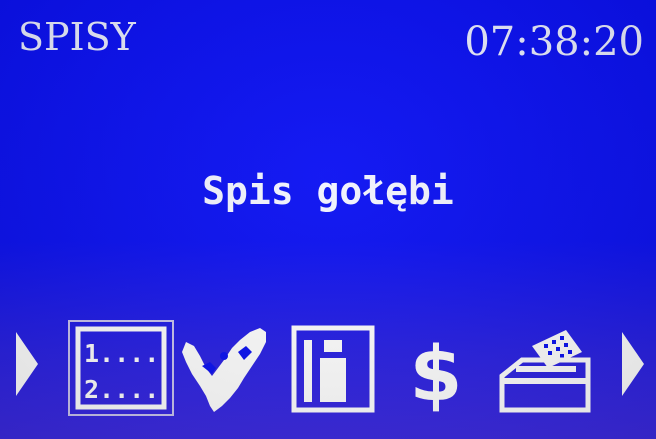  What do you see at coordinates (328, 191) in the screenshot?
I see `selected-item-label: Spis gołębi` at bounding box center [328, 191].